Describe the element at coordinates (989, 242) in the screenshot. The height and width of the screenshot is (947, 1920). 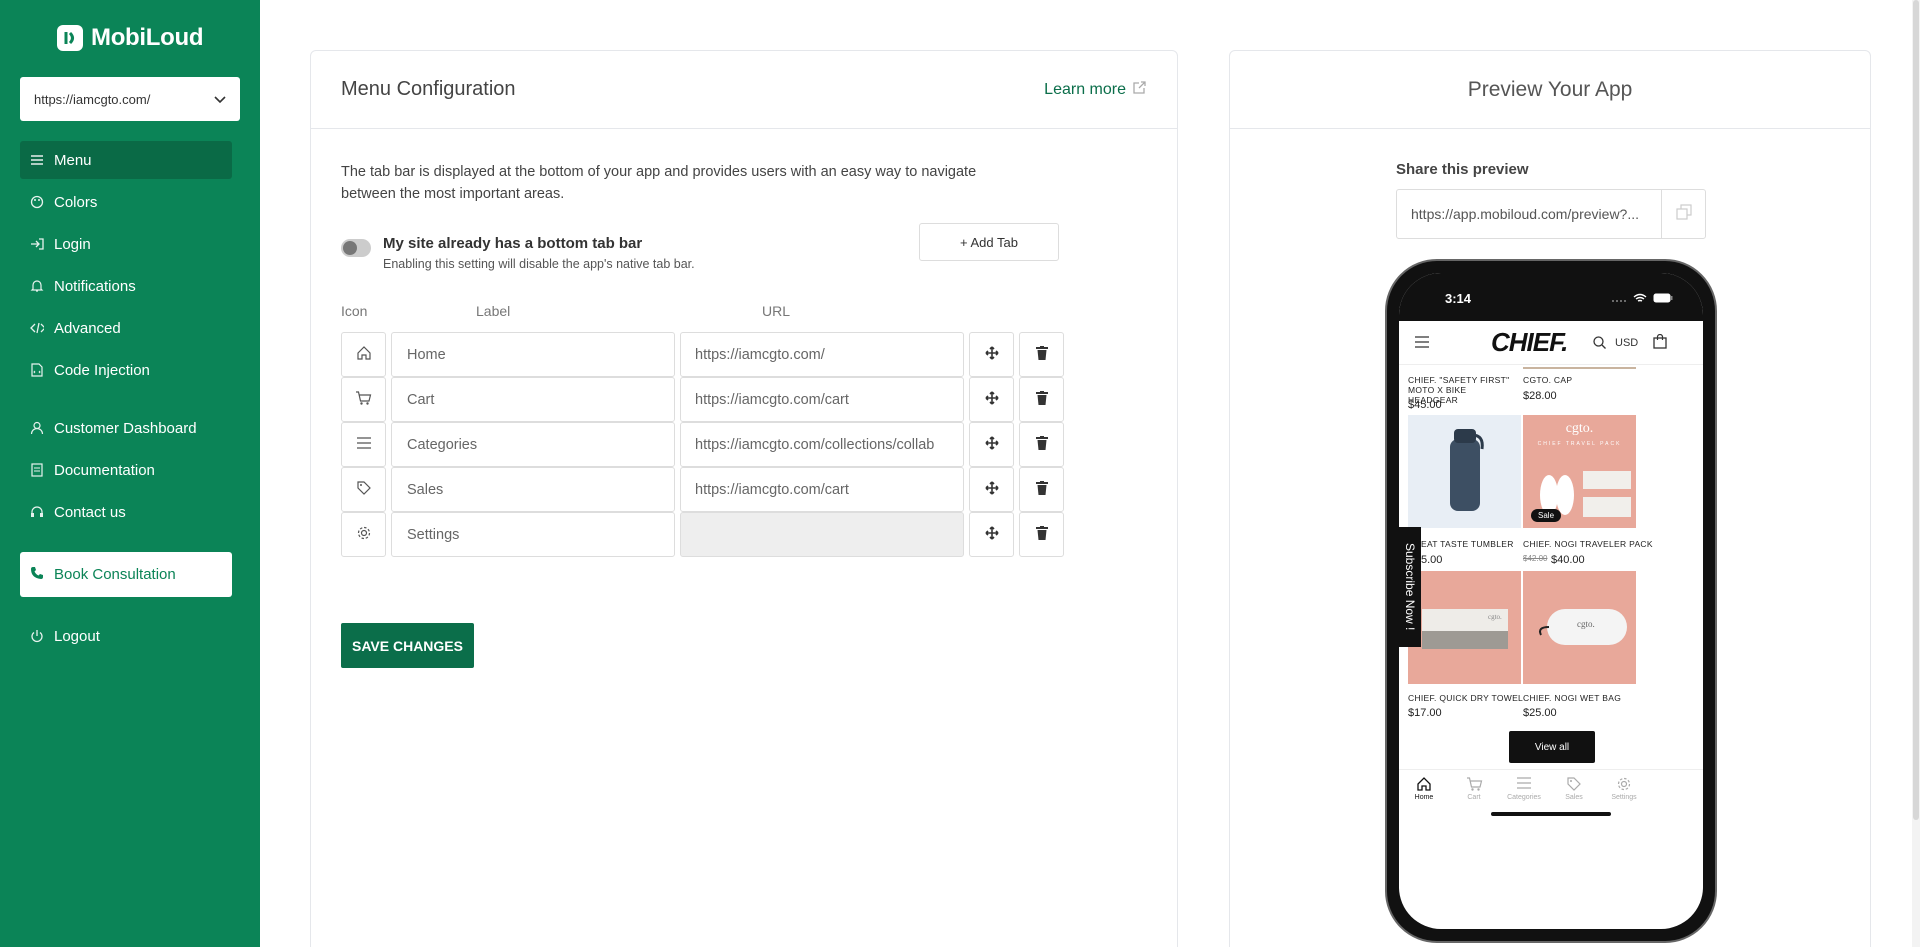
I see `add-tab-button: + Add Tab` at that location.